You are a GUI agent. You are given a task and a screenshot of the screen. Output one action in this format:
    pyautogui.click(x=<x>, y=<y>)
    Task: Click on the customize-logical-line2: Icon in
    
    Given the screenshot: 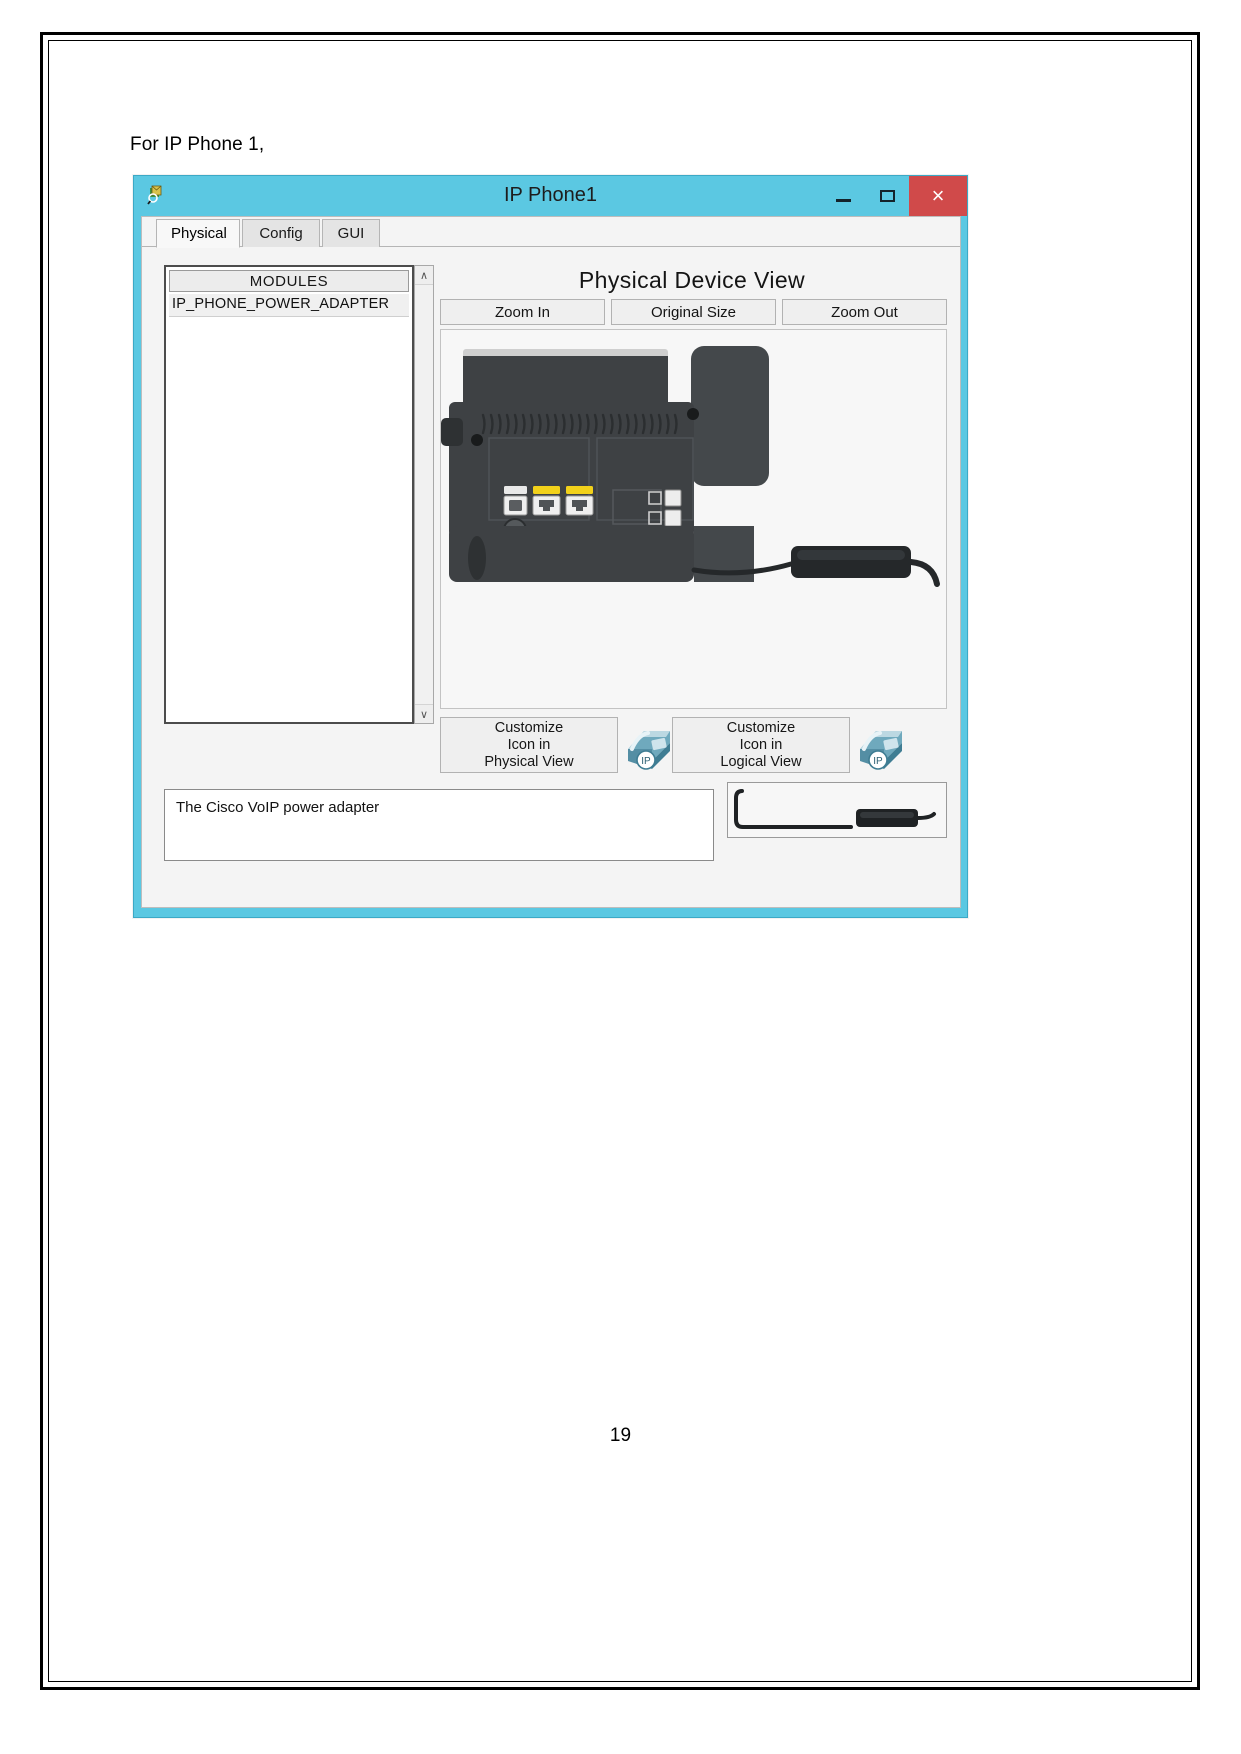 What is the action you would take?
    pyautogui.click(x=761, y=744)
    